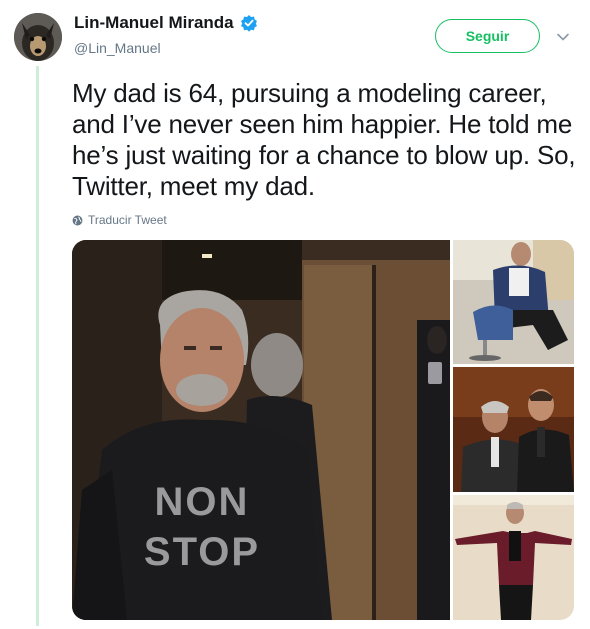 The width and height of the screenshot is (590, 629). I want to click on chevron-down-icon, so click(563, 37).